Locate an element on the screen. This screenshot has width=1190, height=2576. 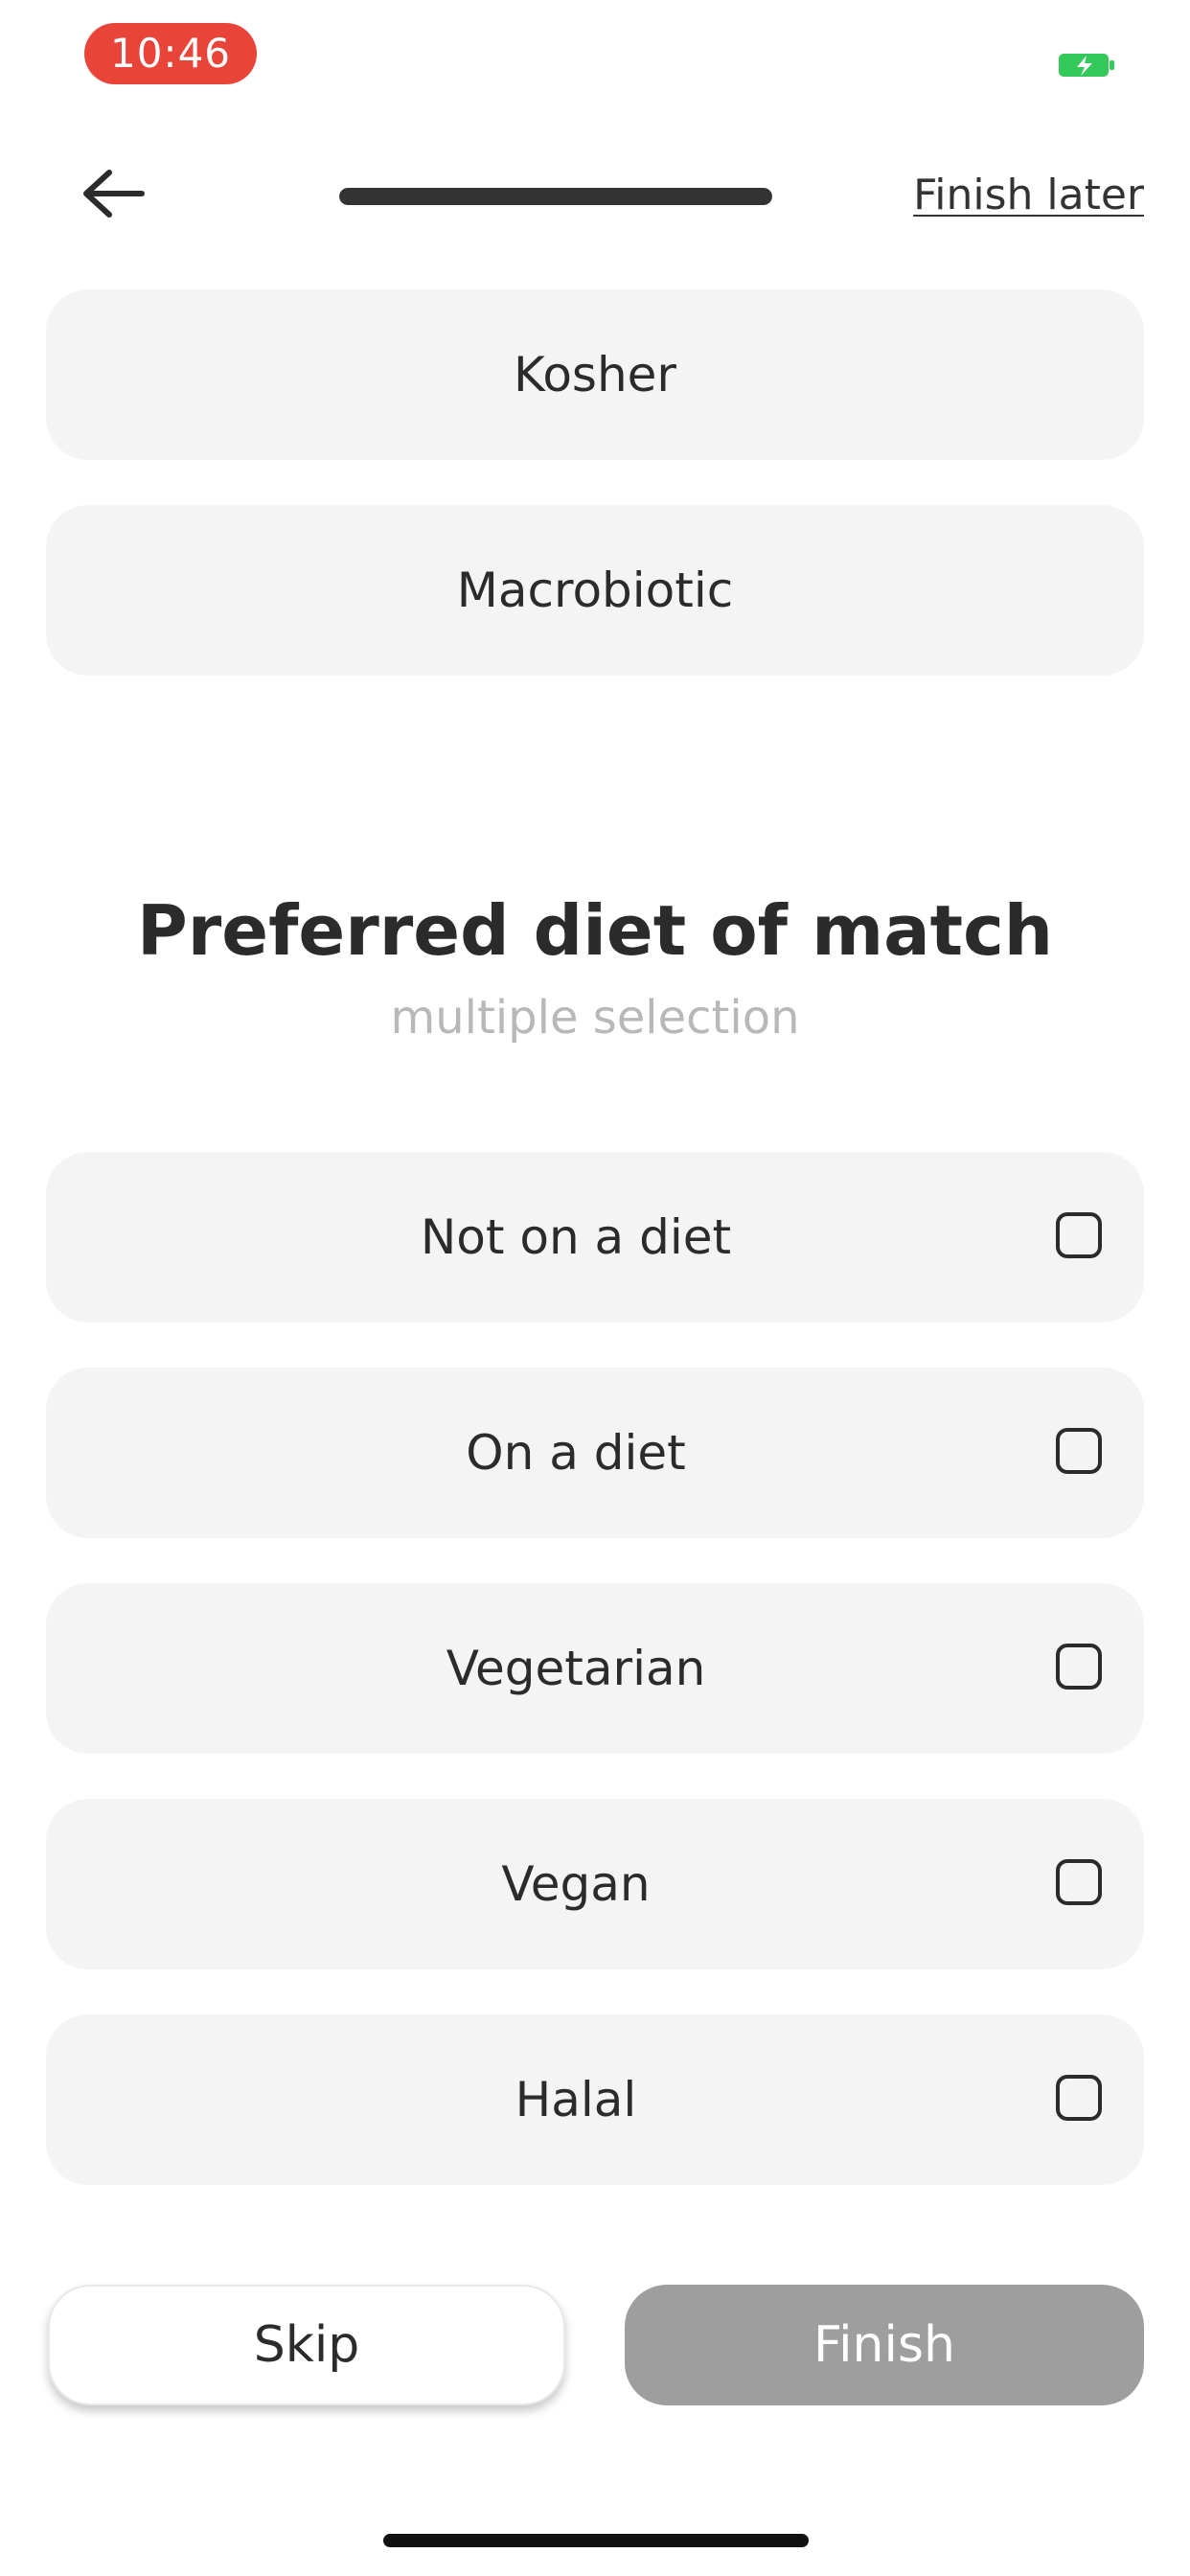
finish-later-link: Finish later is located at coordinates (1029, 195).